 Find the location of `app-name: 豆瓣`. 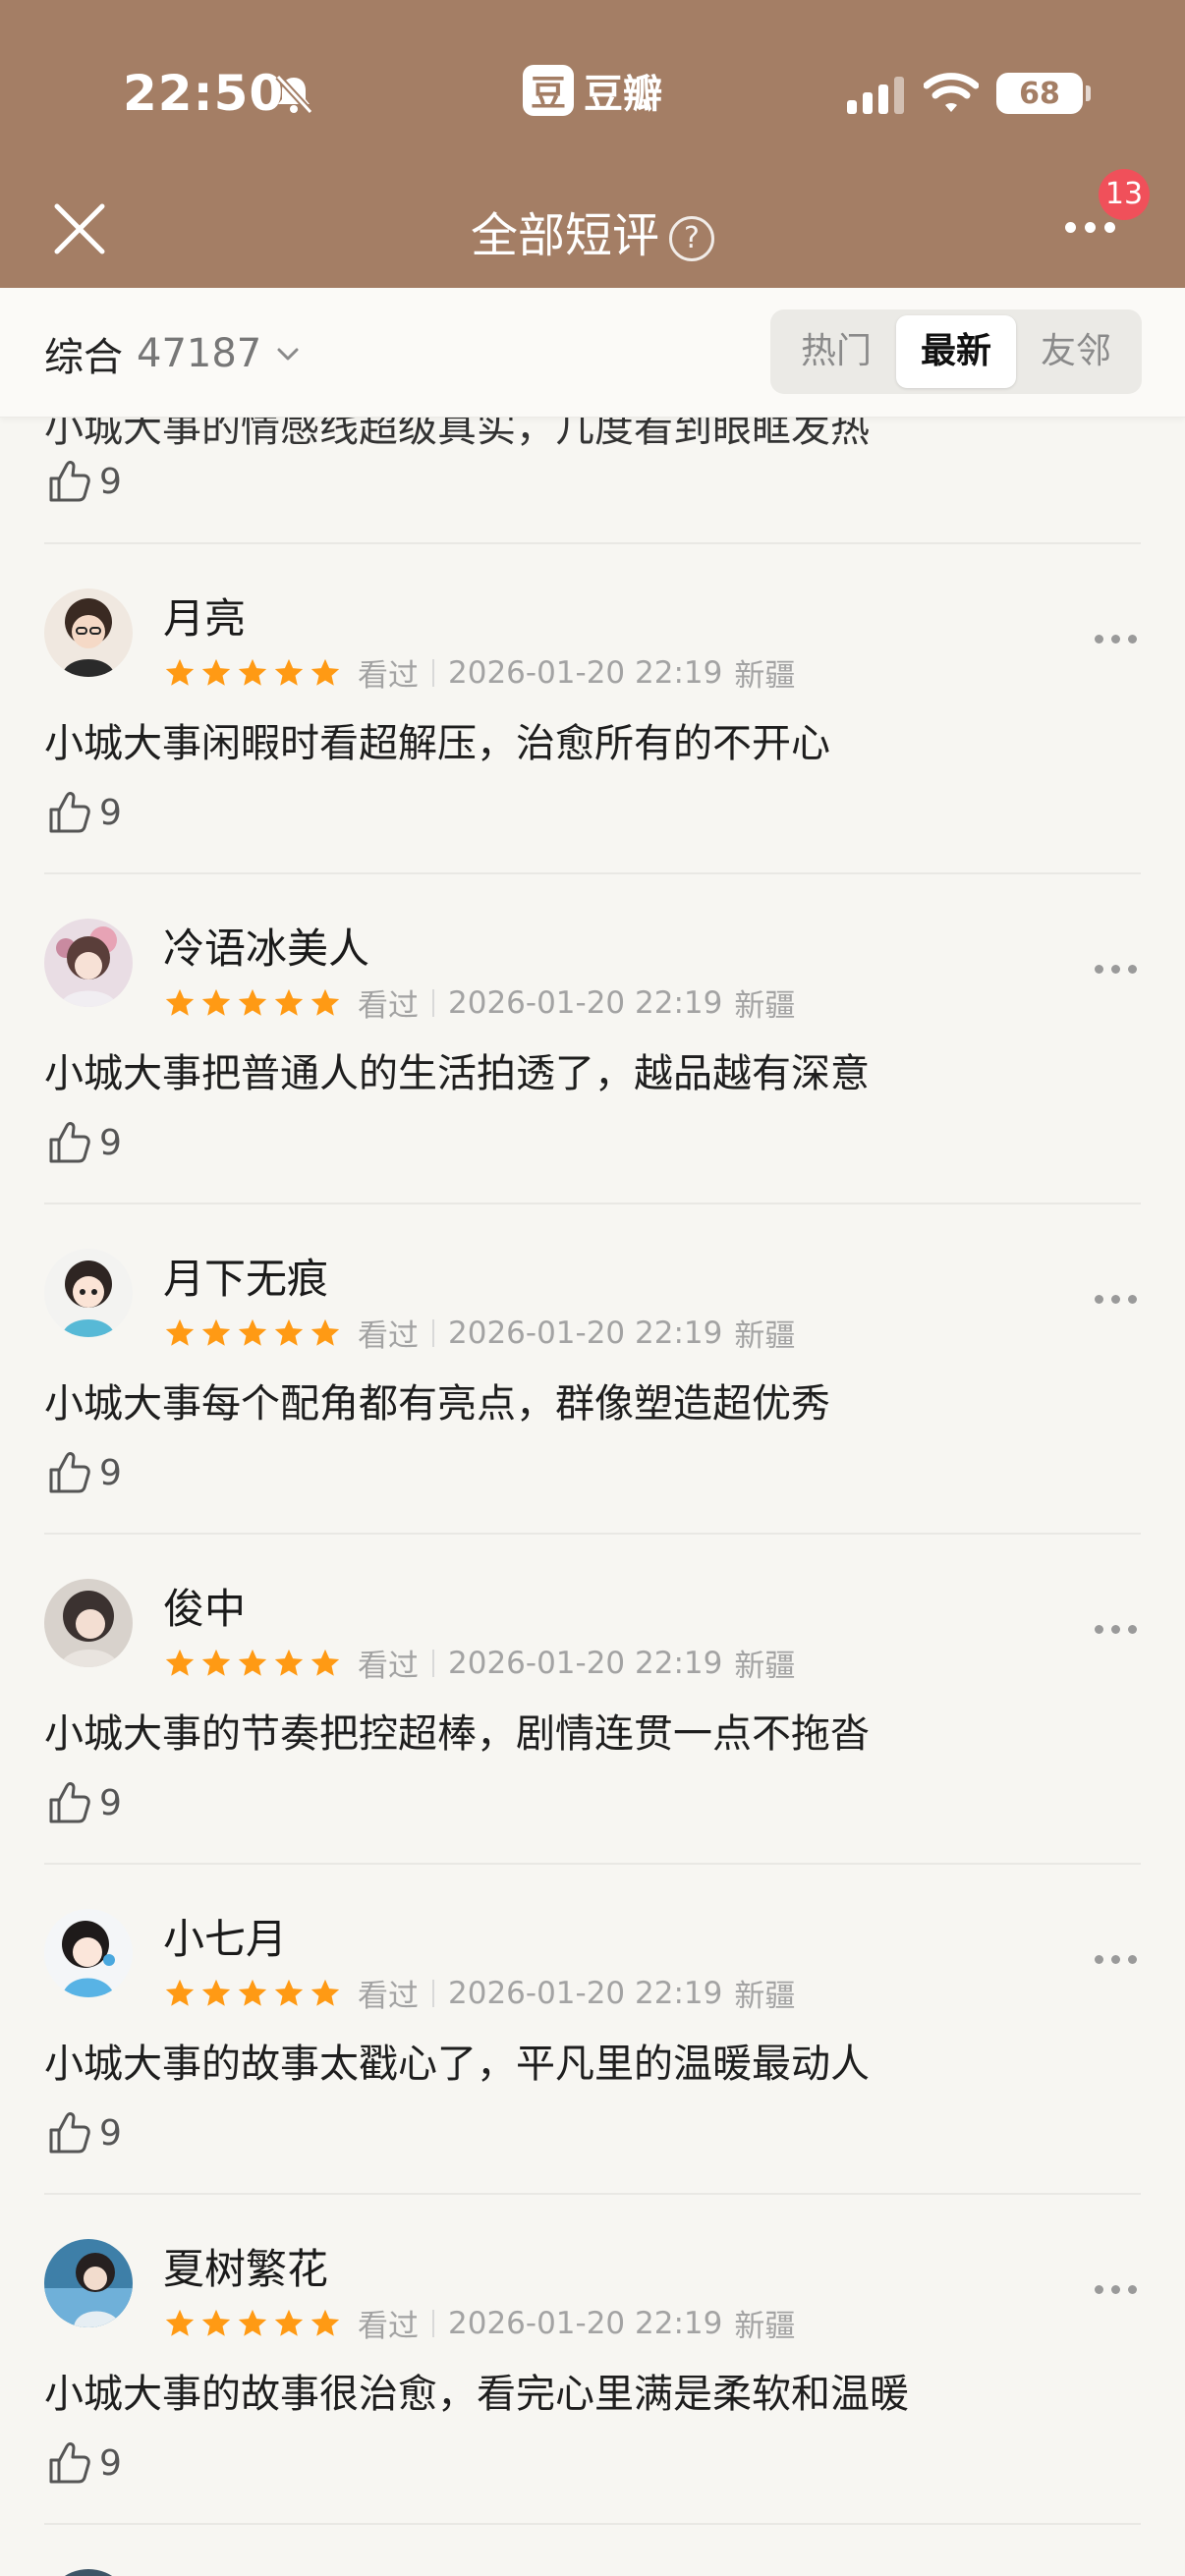

app-name: 豆瓣 is located at coordinates (623, 94).